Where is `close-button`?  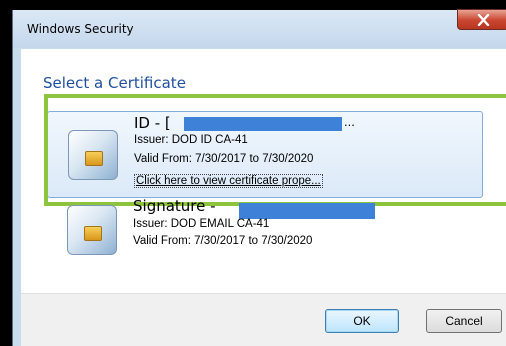
close-button is located at coordinates (481, 19).